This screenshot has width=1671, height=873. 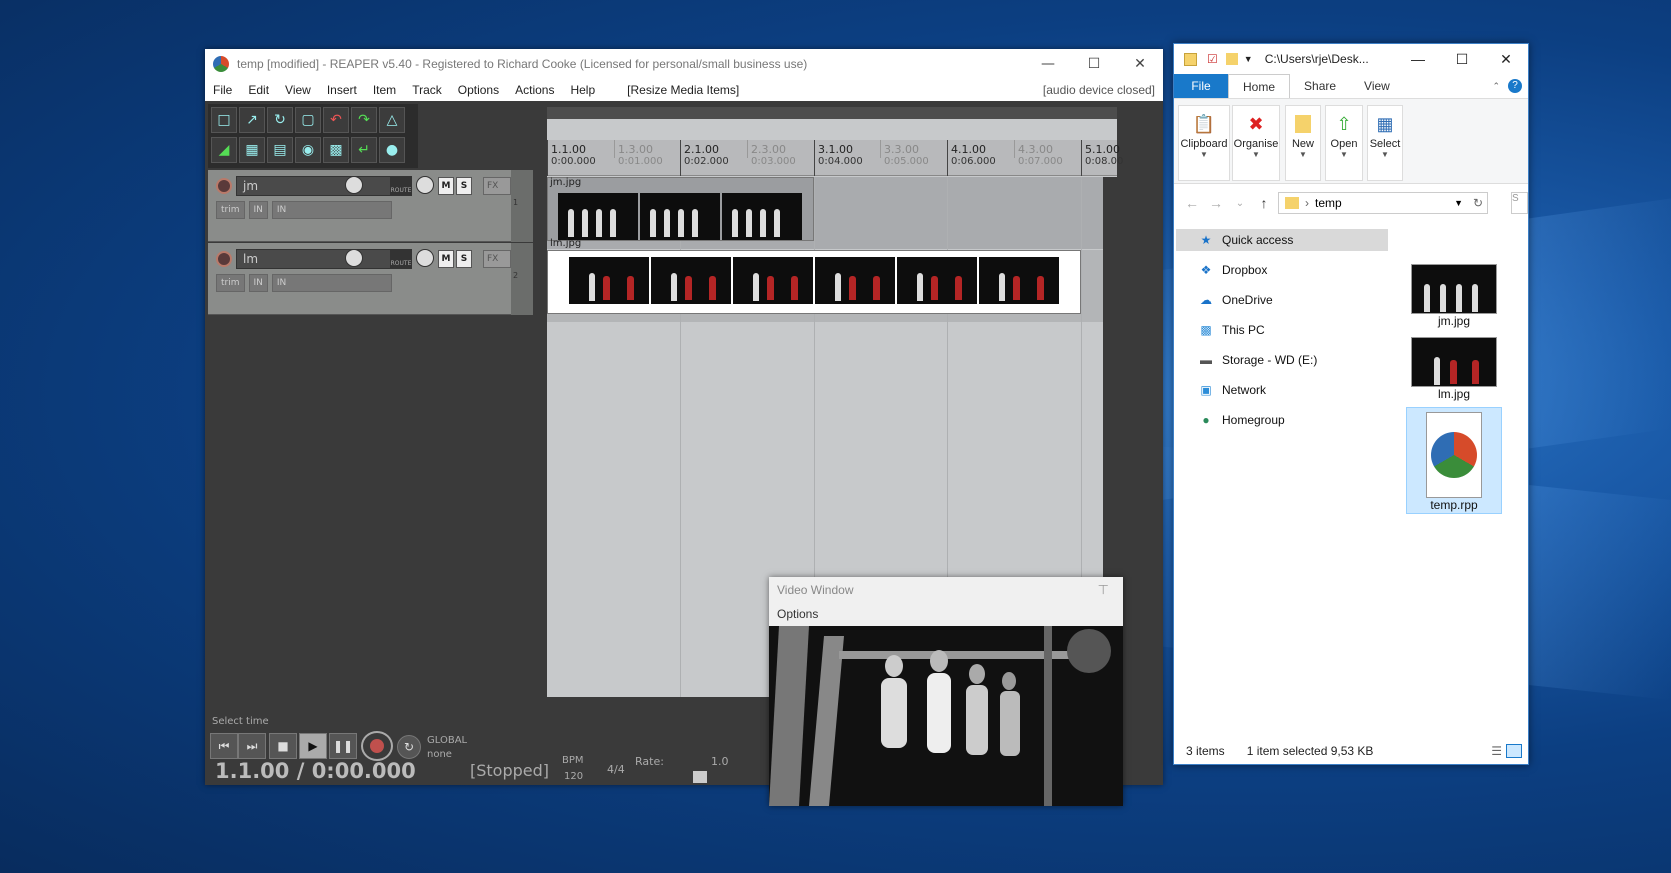 What do you see at coordinates (1454, 369) in the screenshot?
I see `file-item-lm: lm.jpg` at bounding box center [1454, 369].